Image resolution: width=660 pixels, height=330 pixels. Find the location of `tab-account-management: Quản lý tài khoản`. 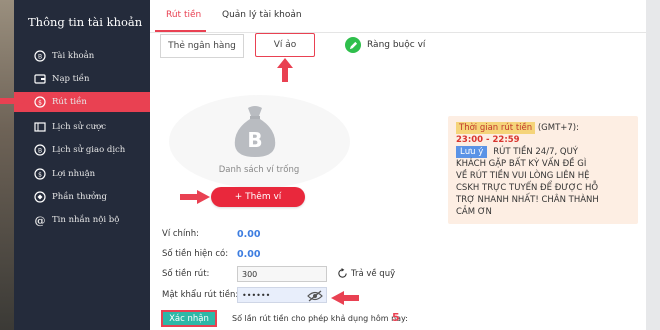

tab-account-management: Quản lý tài khoản is located at coordinates (262, 15).